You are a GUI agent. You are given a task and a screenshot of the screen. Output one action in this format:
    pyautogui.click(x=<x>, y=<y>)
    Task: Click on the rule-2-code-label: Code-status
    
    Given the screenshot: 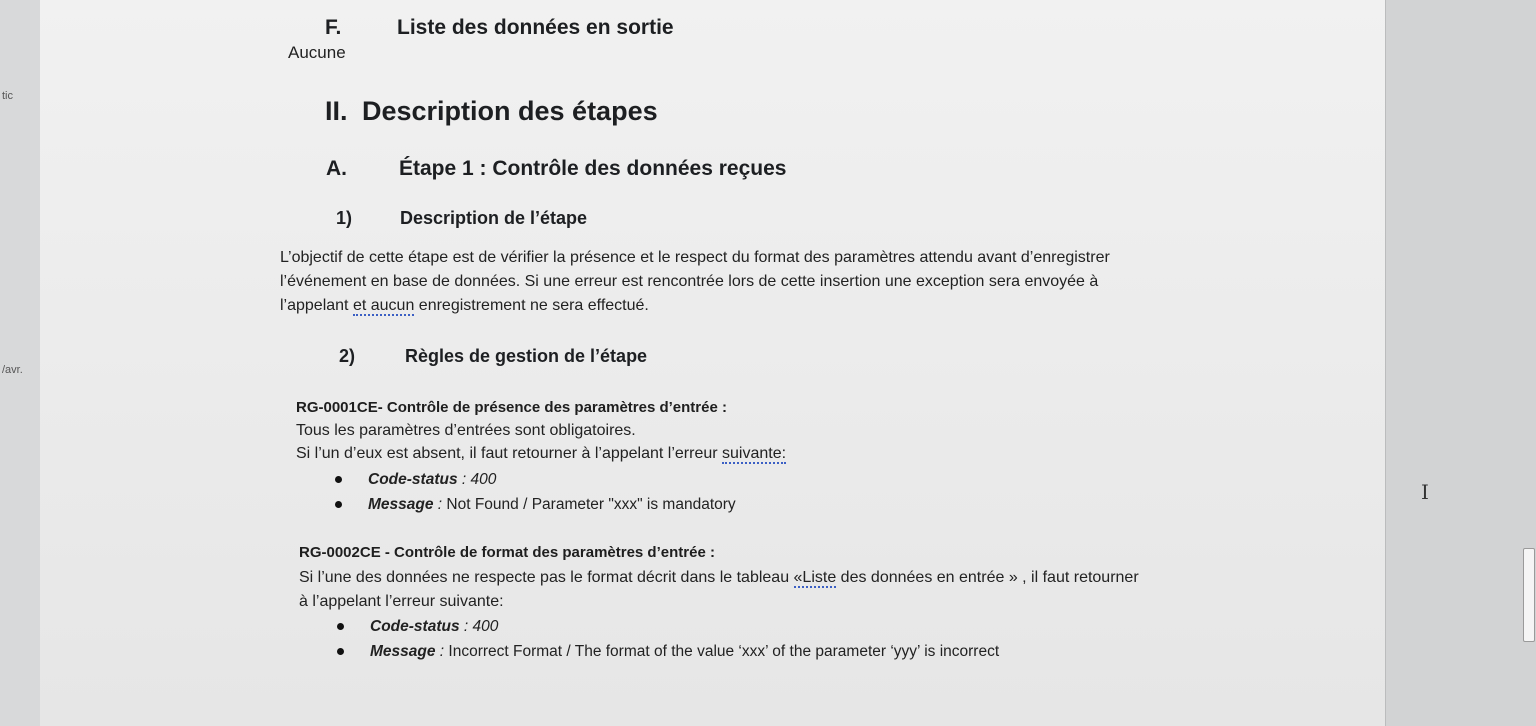 What is the action you would take?
    pyautogui.click(x=415, y=626)
    